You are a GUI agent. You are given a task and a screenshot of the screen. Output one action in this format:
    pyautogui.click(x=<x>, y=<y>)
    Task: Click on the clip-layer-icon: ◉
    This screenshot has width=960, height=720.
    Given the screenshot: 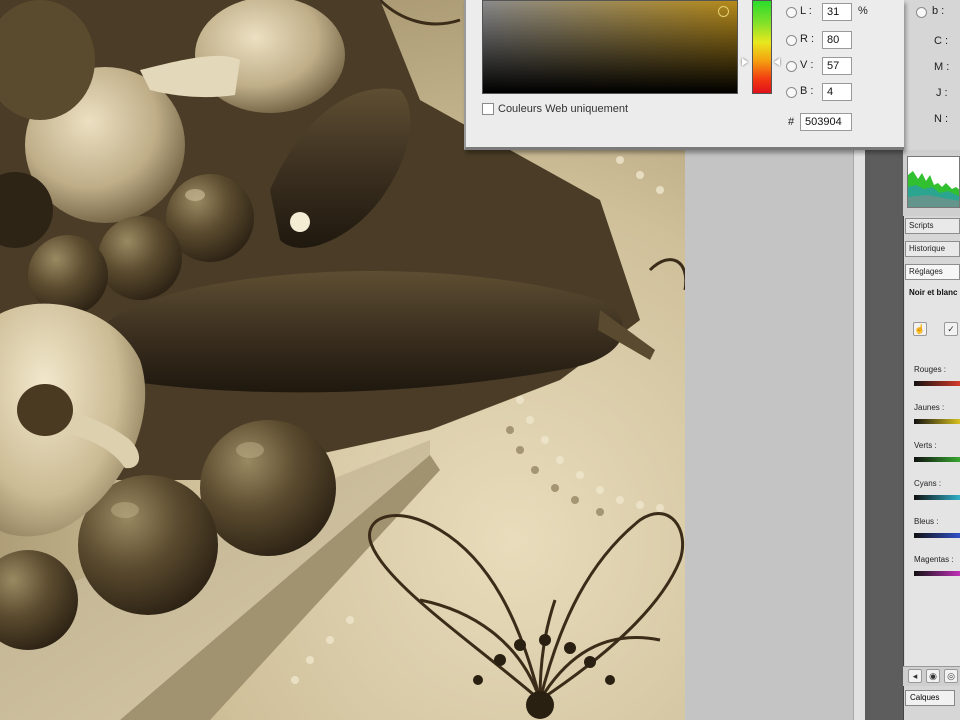 What is the action you would take?
    pyautogui.click(x=933, y=676)
    